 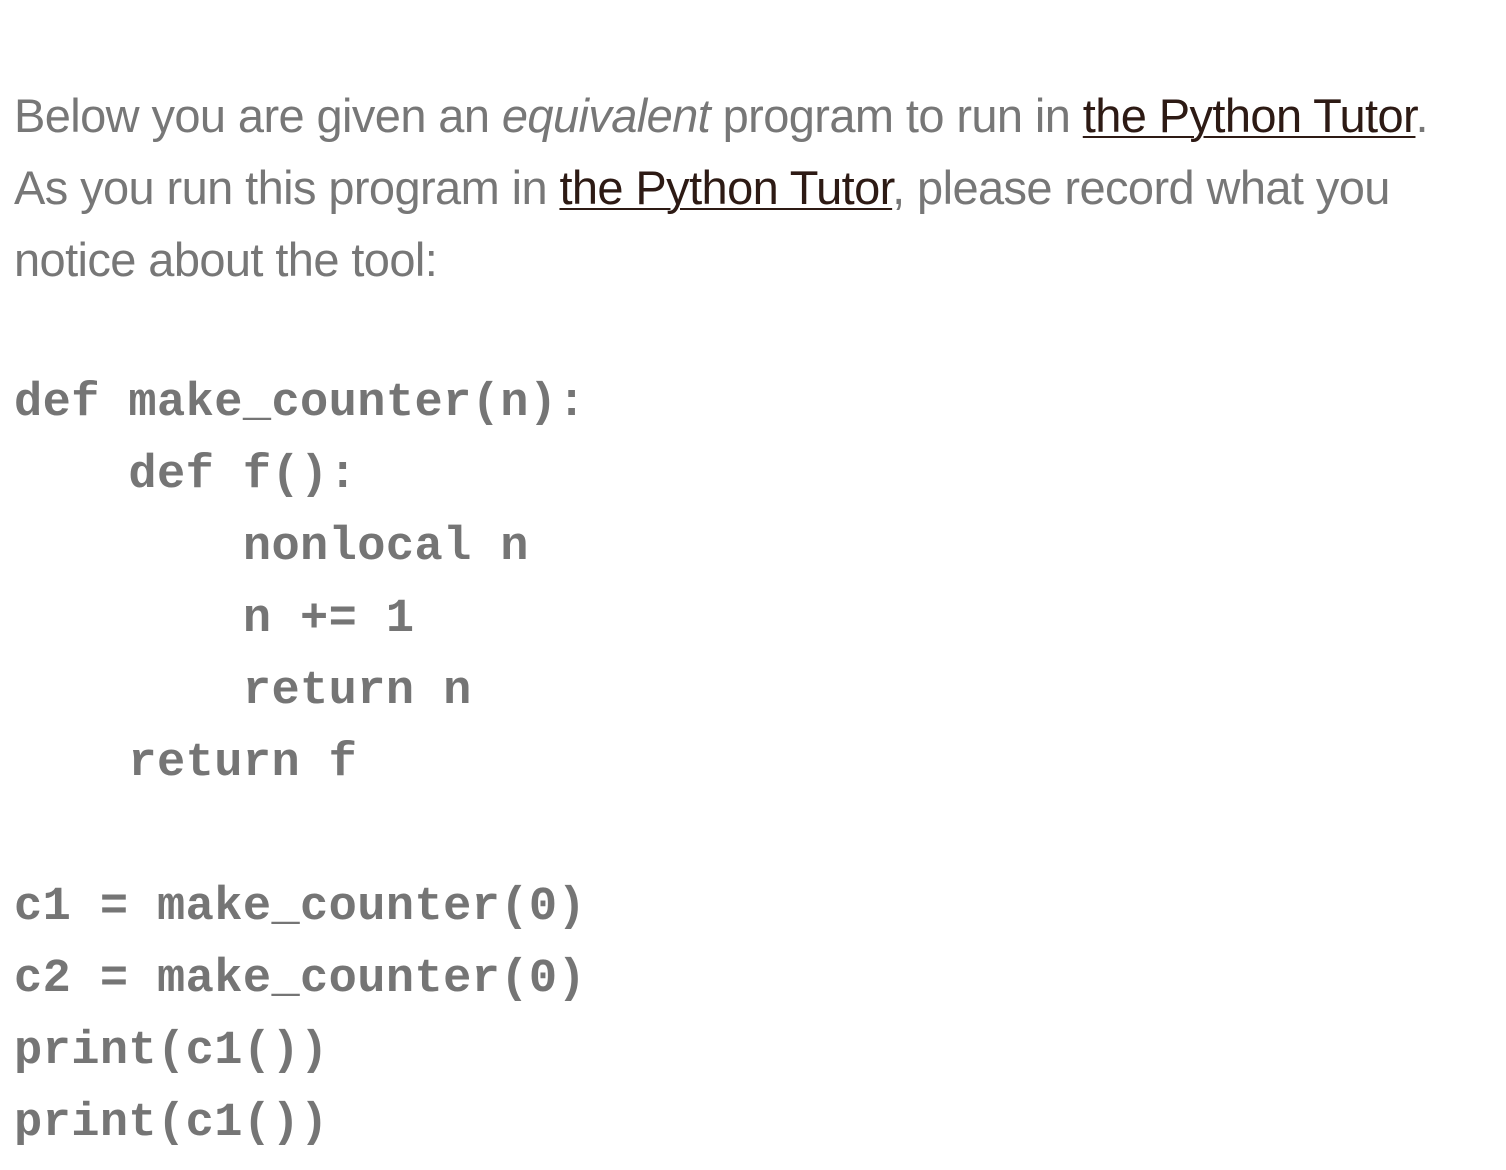 I want to click on intro-text-6: notice about the tool:, so click(x=226, y=259).